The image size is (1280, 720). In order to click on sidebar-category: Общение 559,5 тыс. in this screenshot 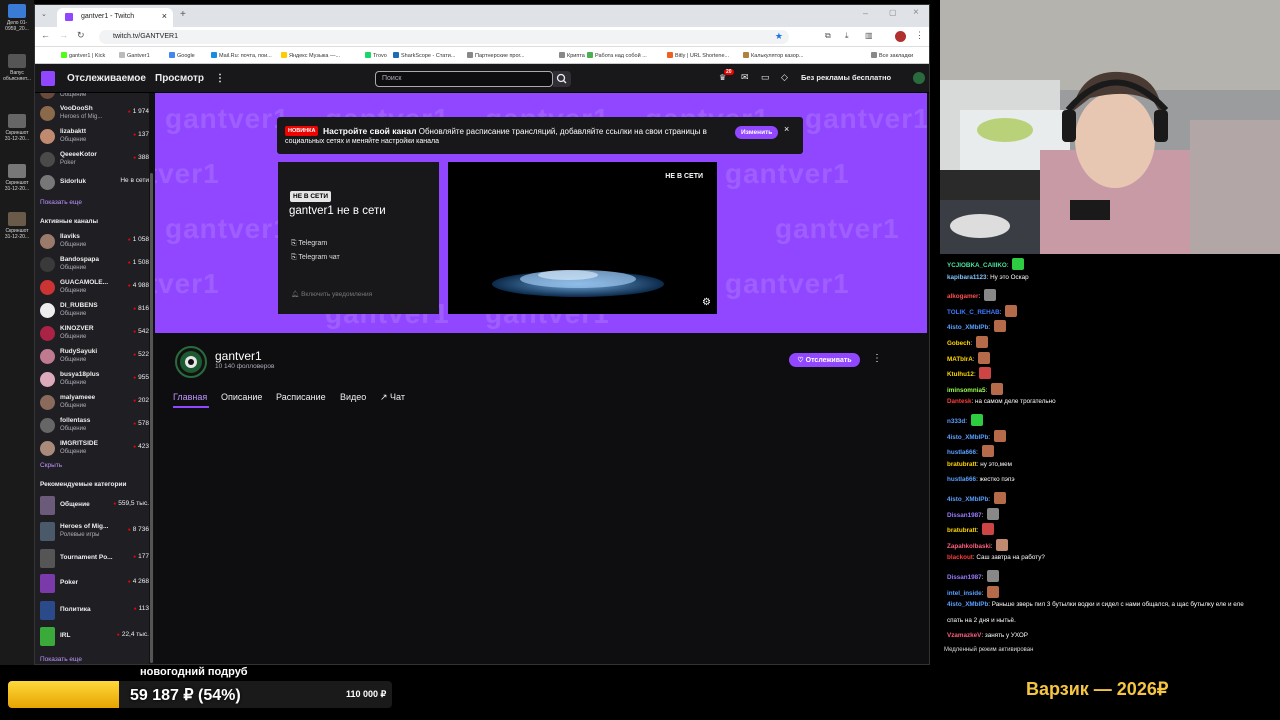, I will do `click(94, 506)`.